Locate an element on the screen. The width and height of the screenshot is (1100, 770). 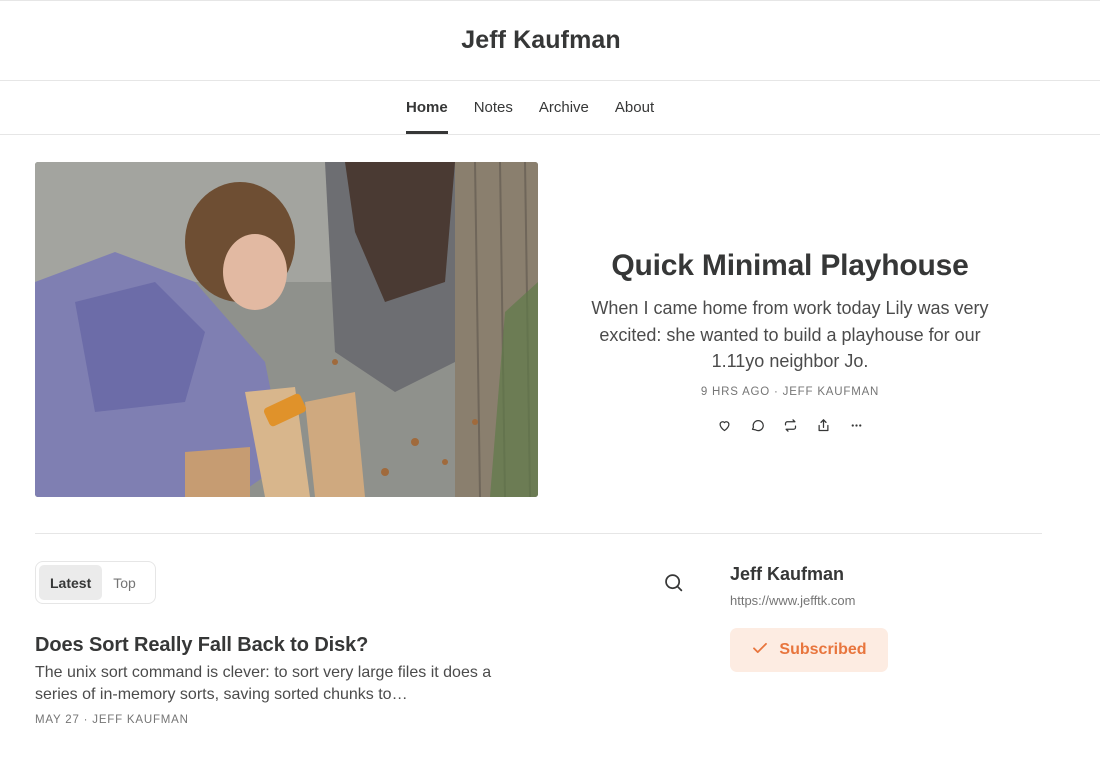
publication-name: Jeff Kaufman is located at coordinates (787, 574).